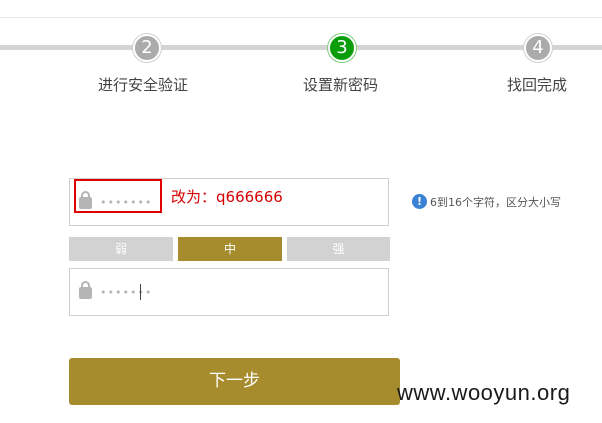 The width and height of the screenshot is (602, 423). What do you see at coordinates (495, 202) in the screenshot?
I see `password-rule-hint: 6到16个字符，区分大小写` at bounding box center [495, 202].